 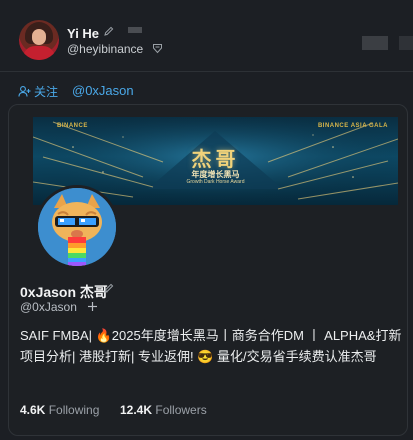 I want to click on divider, so click(x=206, y=71).